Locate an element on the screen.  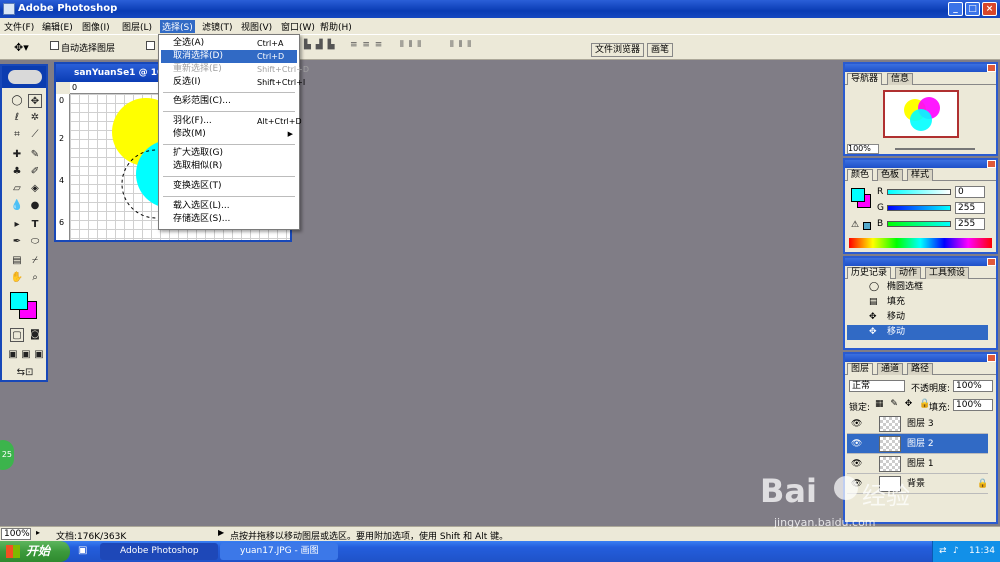
auto-select-checkbox is located at coordinates (54, 46).